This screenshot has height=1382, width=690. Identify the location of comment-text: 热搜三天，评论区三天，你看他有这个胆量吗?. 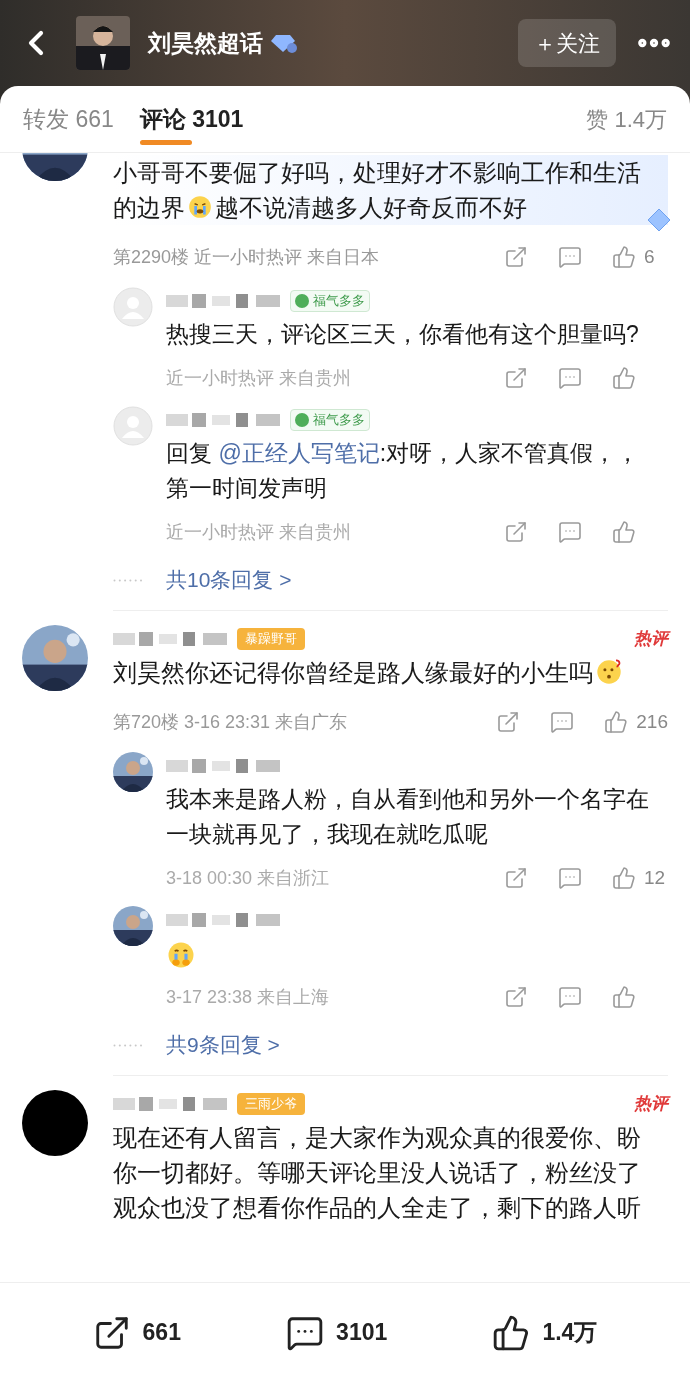
(403, 334).